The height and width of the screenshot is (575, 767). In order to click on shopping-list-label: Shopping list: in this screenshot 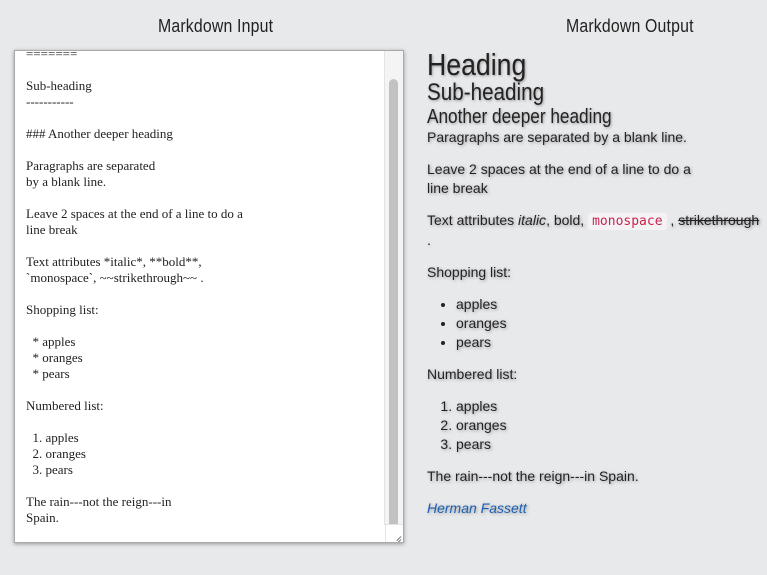, I will do `click(469, 272)`.